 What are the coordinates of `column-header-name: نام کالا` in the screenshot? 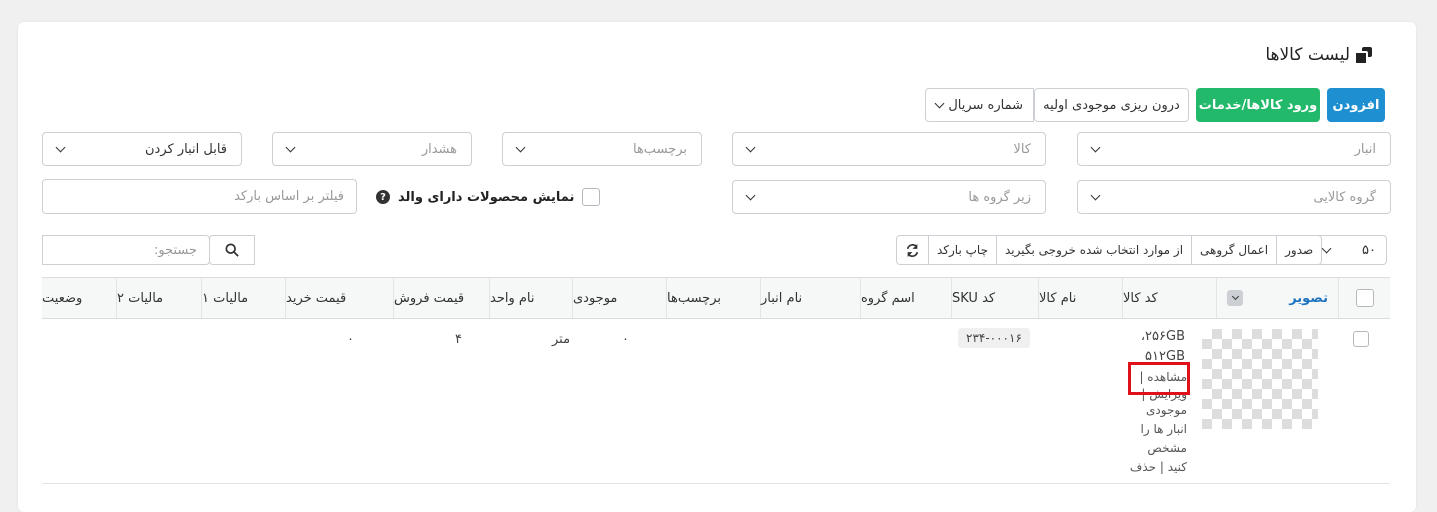 It's located at (1080, 298).